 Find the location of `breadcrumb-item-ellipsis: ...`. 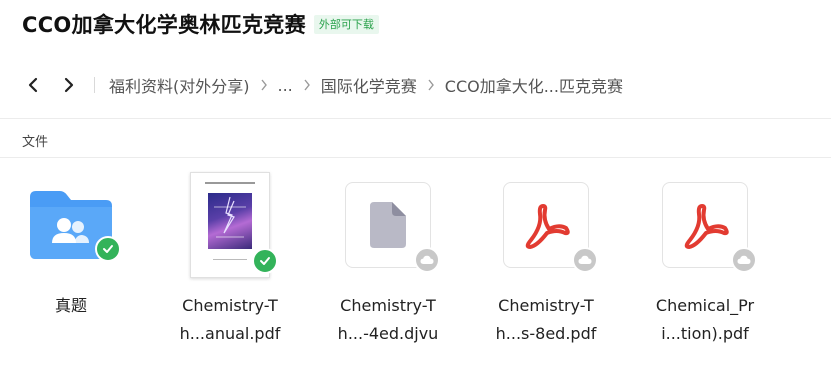

breadcrumb-item-ellipsis: ... is located at coordinates (285, 85).